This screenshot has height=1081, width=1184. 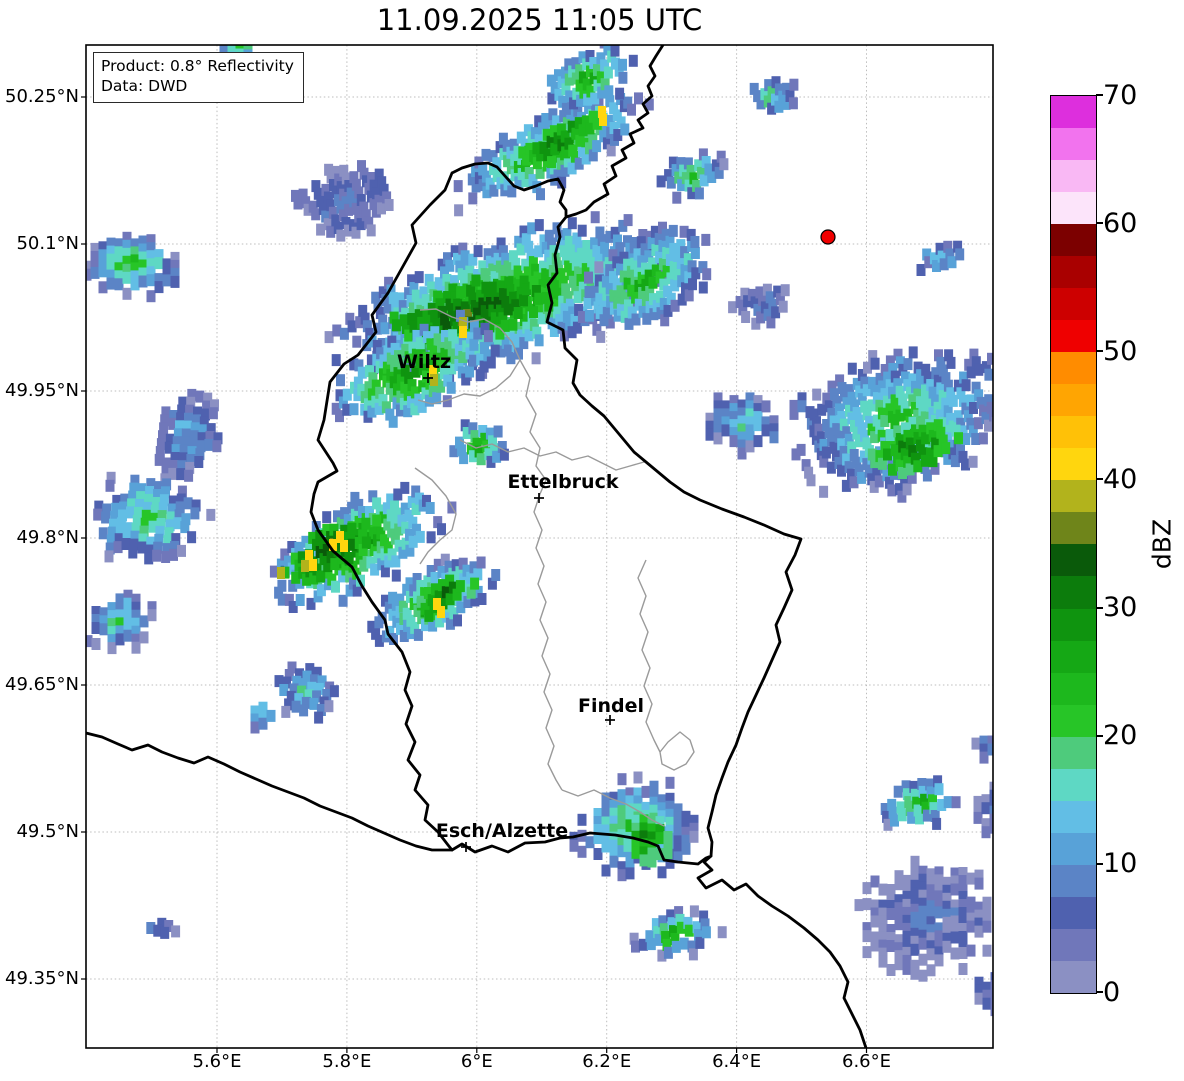 I want to click on colorbar-tick-label: 0, so click(x=1112, y=992).